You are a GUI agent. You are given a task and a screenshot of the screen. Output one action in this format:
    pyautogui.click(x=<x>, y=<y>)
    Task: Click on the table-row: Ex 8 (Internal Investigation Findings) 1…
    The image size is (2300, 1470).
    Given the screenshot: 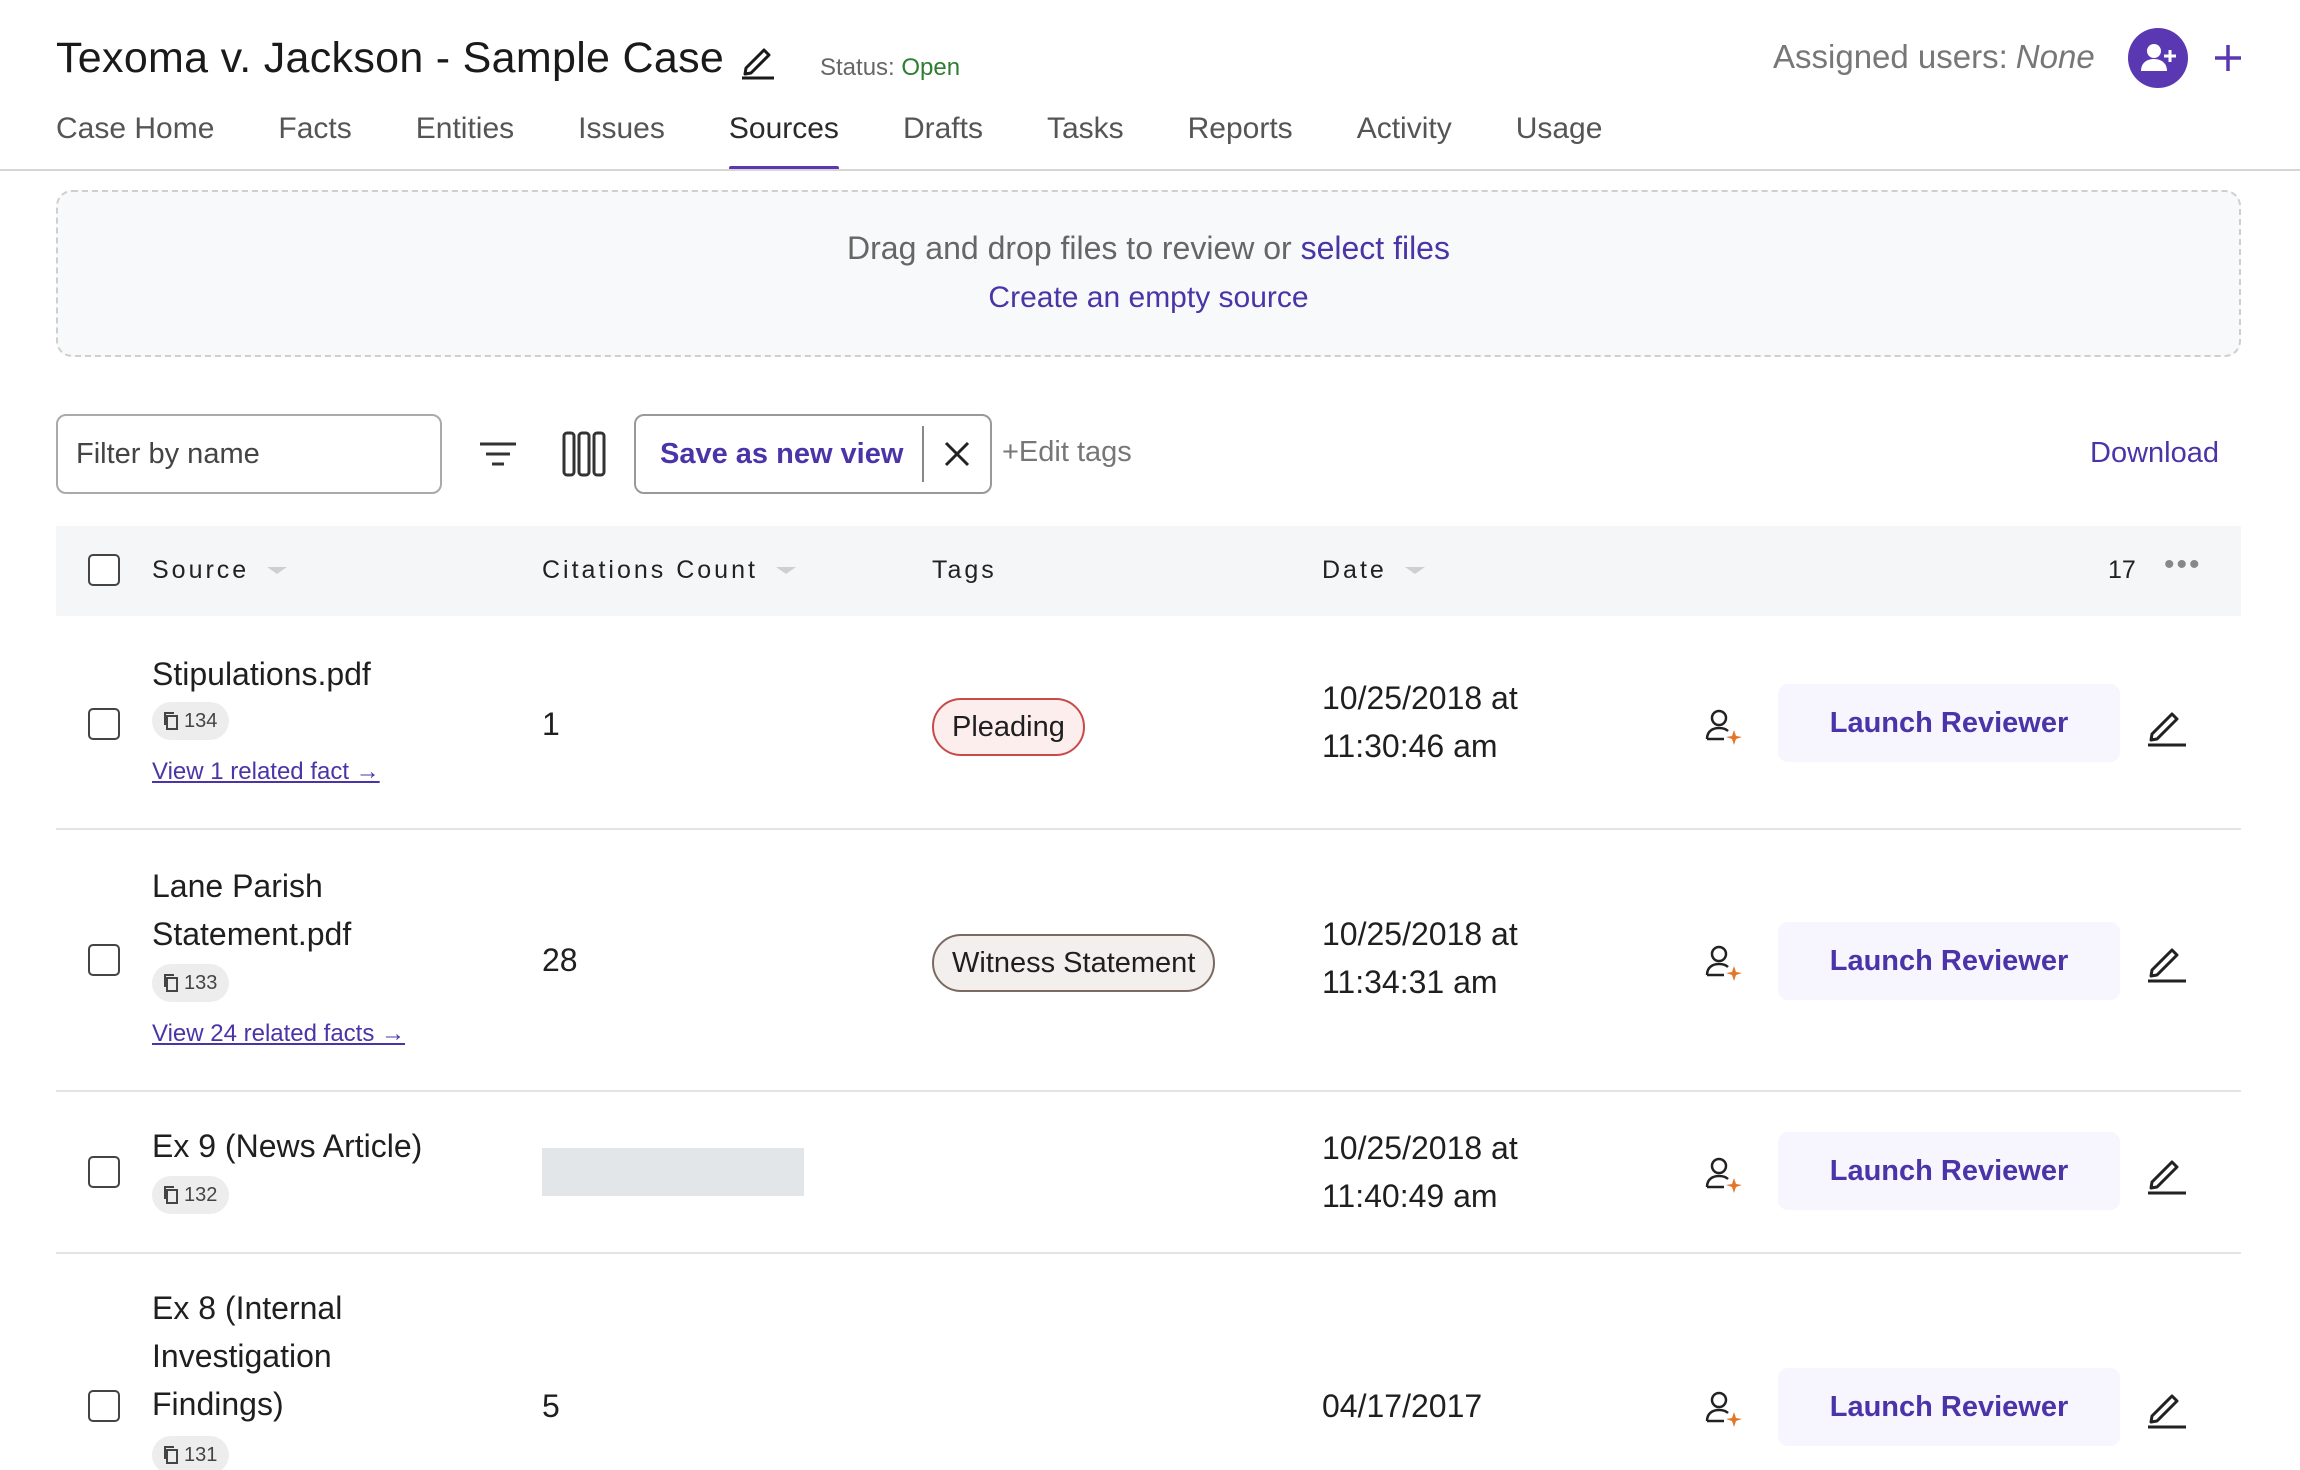 What is the action you would take?
    pyautogui.click(x=1148, y=1362)
    